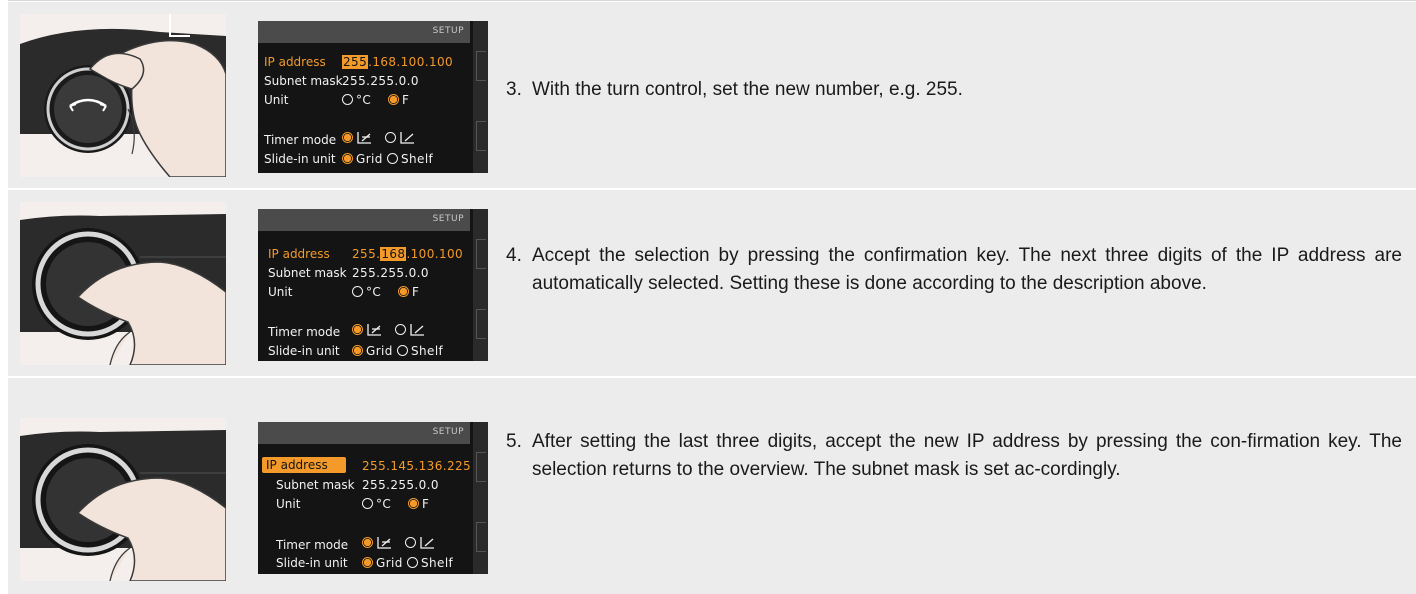  I want to click on ip-selected-octet: 168, so click(393, 254).